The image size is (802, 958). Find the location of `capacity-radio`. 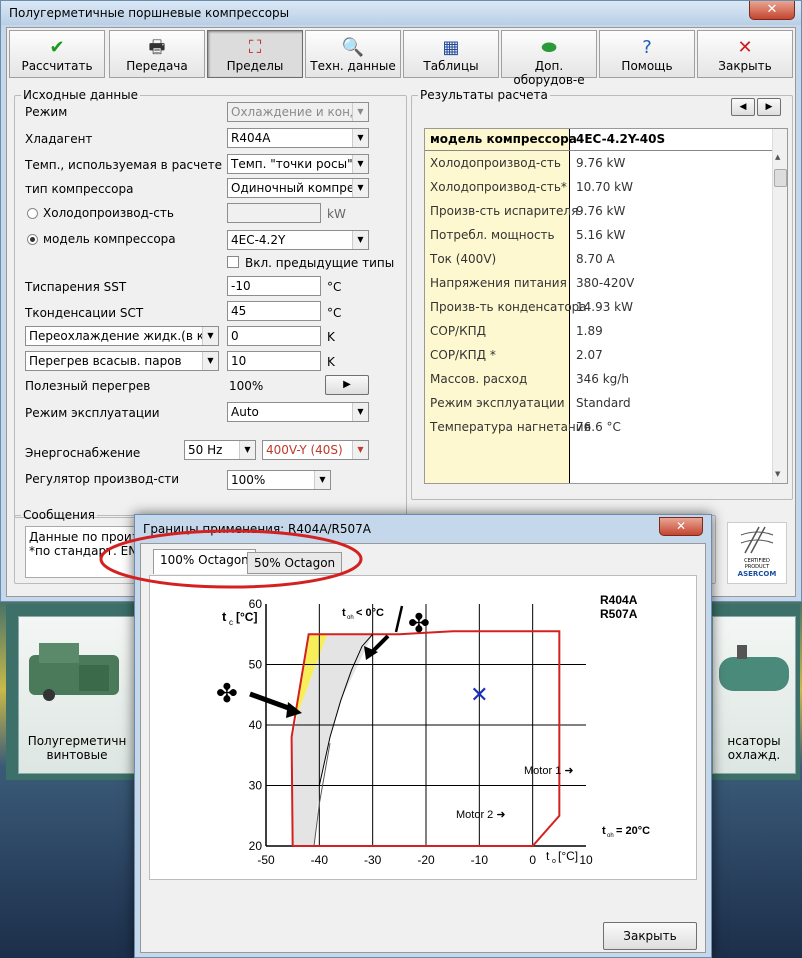

capacity-radio is located at coordinates (32, 213).